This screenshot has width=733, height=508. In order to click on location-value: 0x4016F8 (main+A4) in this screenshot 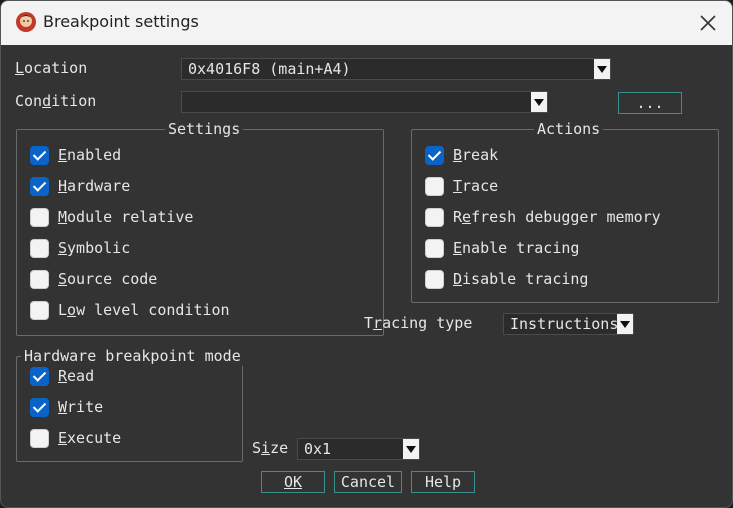, I will do `click(269, 69)`.